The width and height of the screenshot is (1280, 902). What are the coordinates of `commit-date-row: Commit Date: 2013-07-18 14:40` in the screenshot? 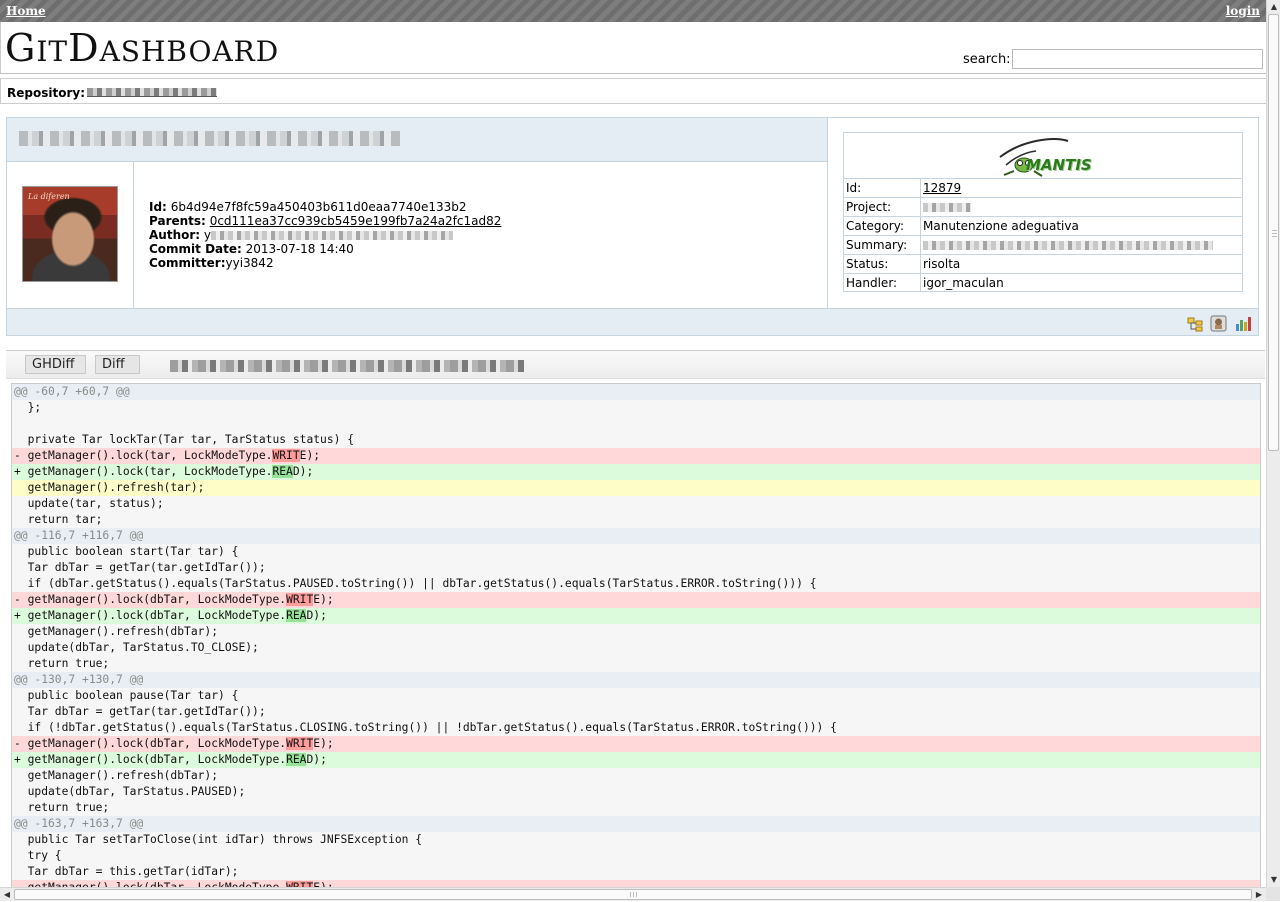 It's located at (325, 249).